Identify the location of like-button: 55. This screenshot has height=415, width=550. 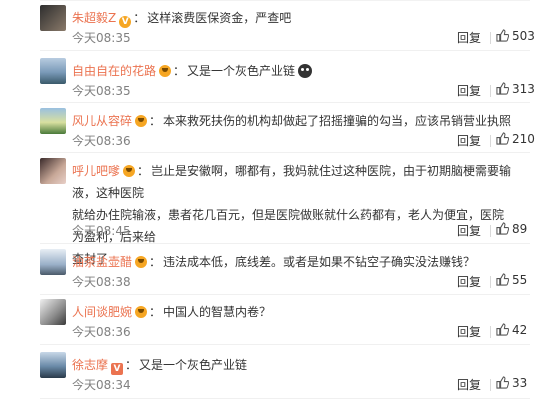
(511, 280).